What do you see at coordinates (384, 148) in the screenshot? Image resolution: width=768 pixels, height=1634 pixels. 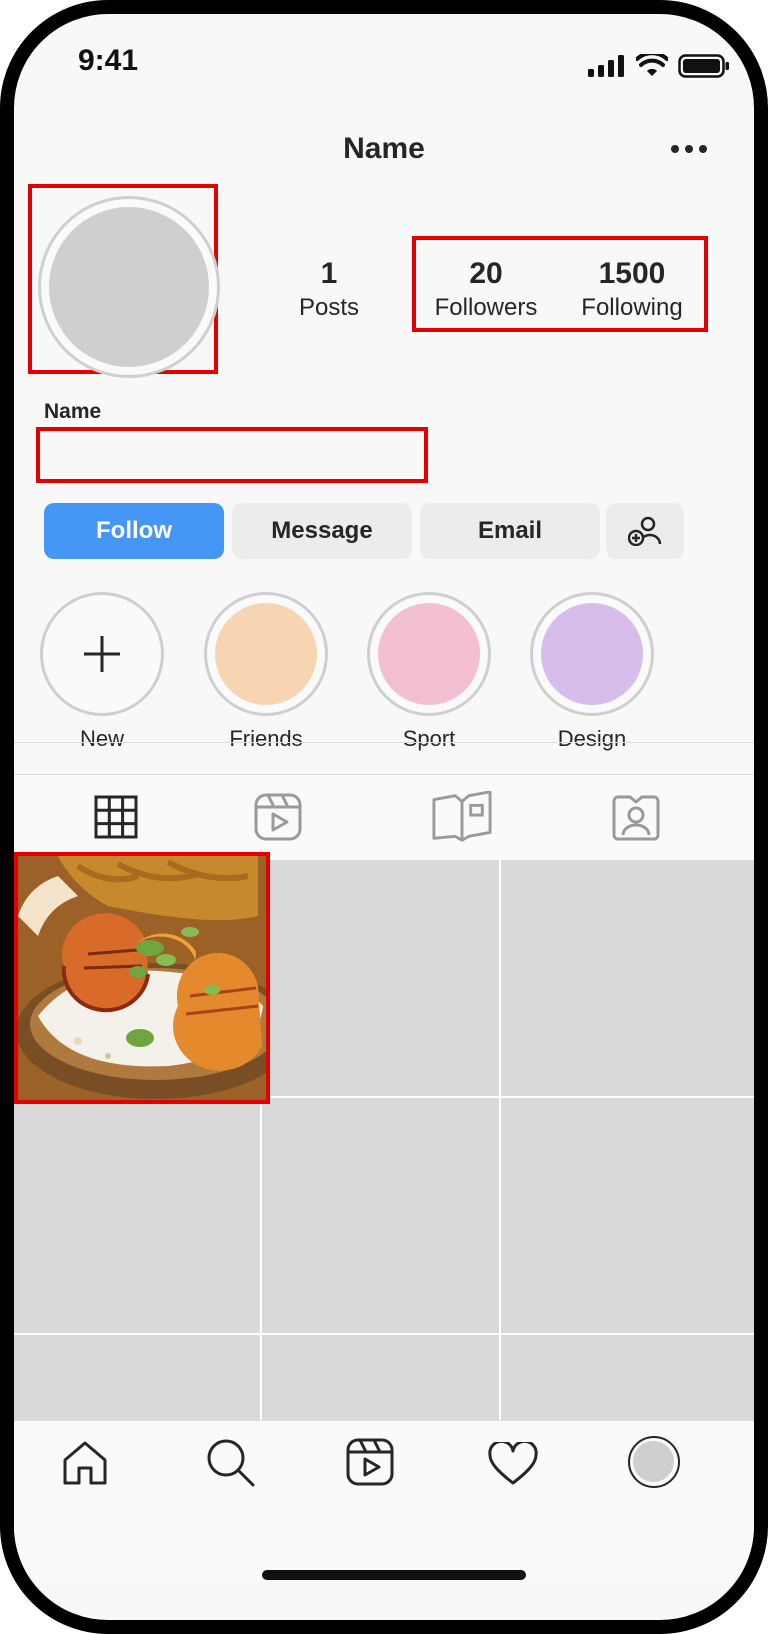 I see `page-title: Name` at bounding box center [384, 148].